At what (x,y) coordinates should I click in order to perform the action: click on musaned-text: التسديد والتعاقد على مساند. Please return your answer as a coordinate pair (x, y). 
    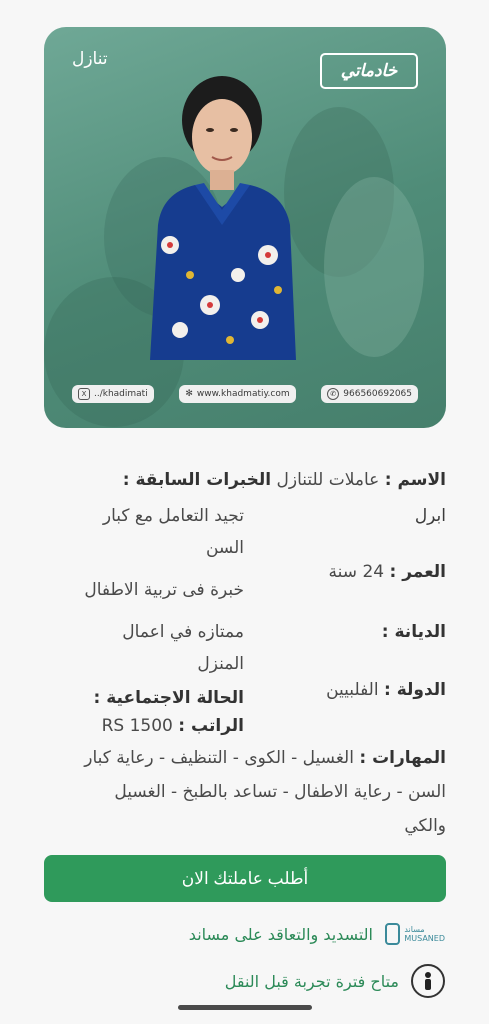
    Looking at the image, I should click on (280, 934).